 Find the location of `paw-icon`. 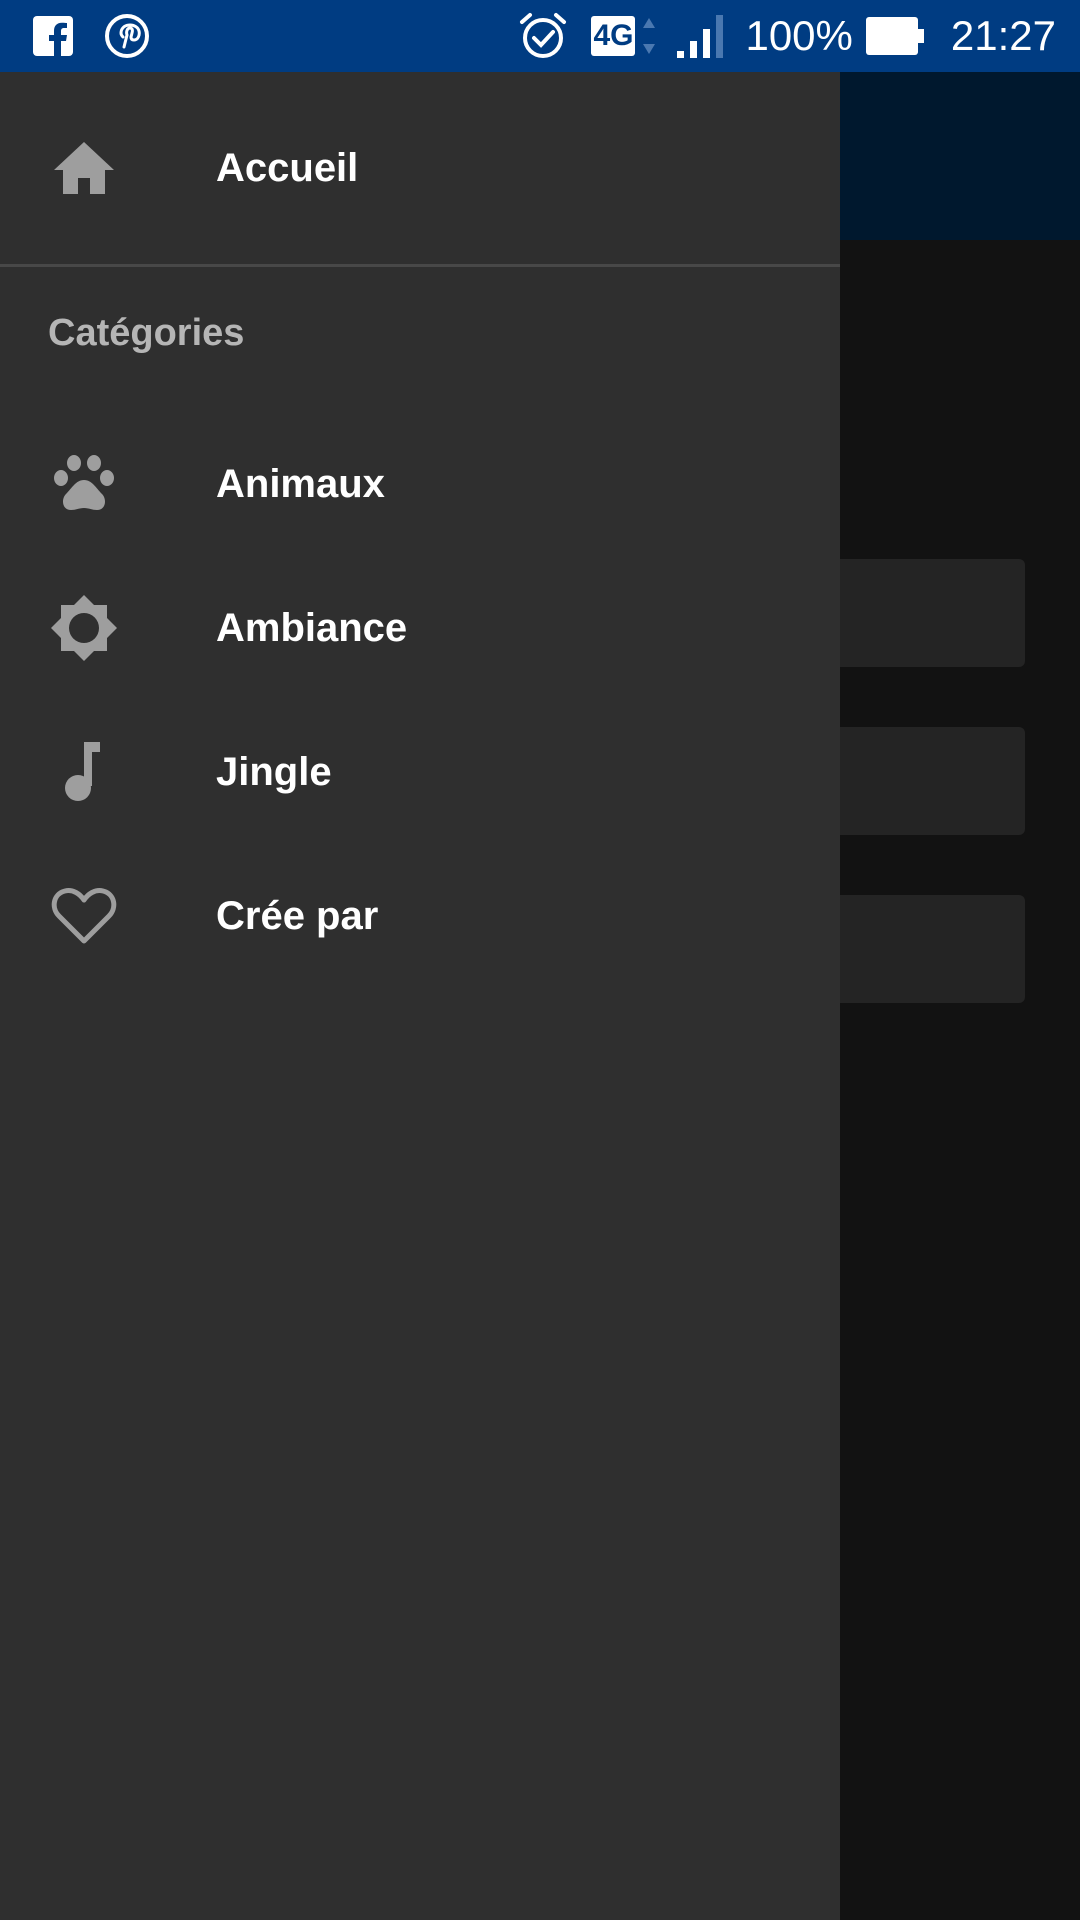

paw-icon is located at coordinates (84, 484).